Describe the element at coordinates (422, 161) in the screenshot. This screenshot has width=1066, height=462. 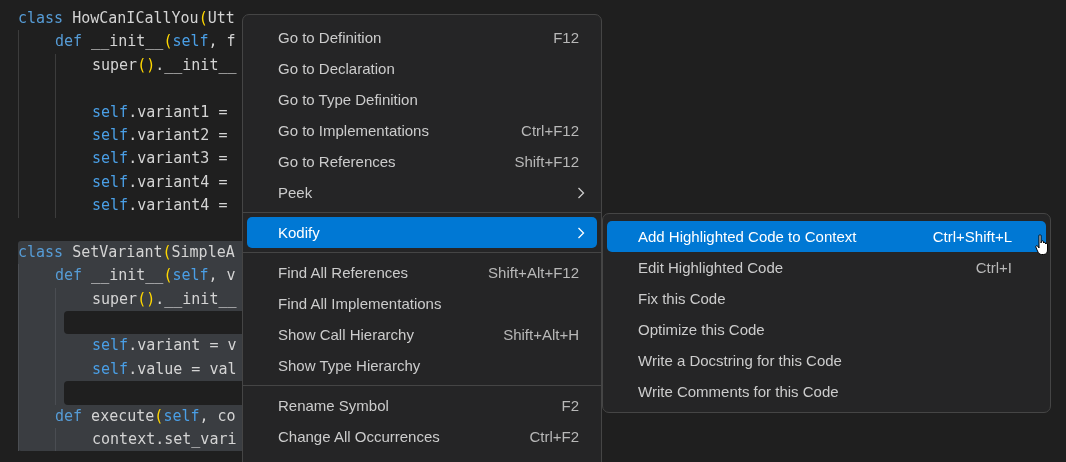
I see `menu-item: Go to References Shift+F12` at that location.